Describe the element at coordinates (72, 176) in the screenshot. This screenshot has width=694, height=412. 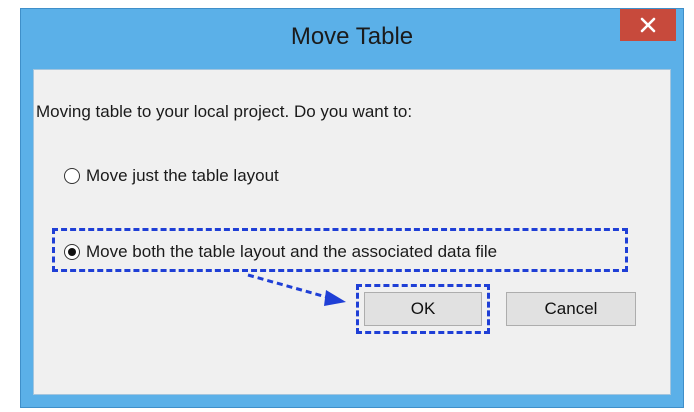
I see `radio-button-unselected` at that location.